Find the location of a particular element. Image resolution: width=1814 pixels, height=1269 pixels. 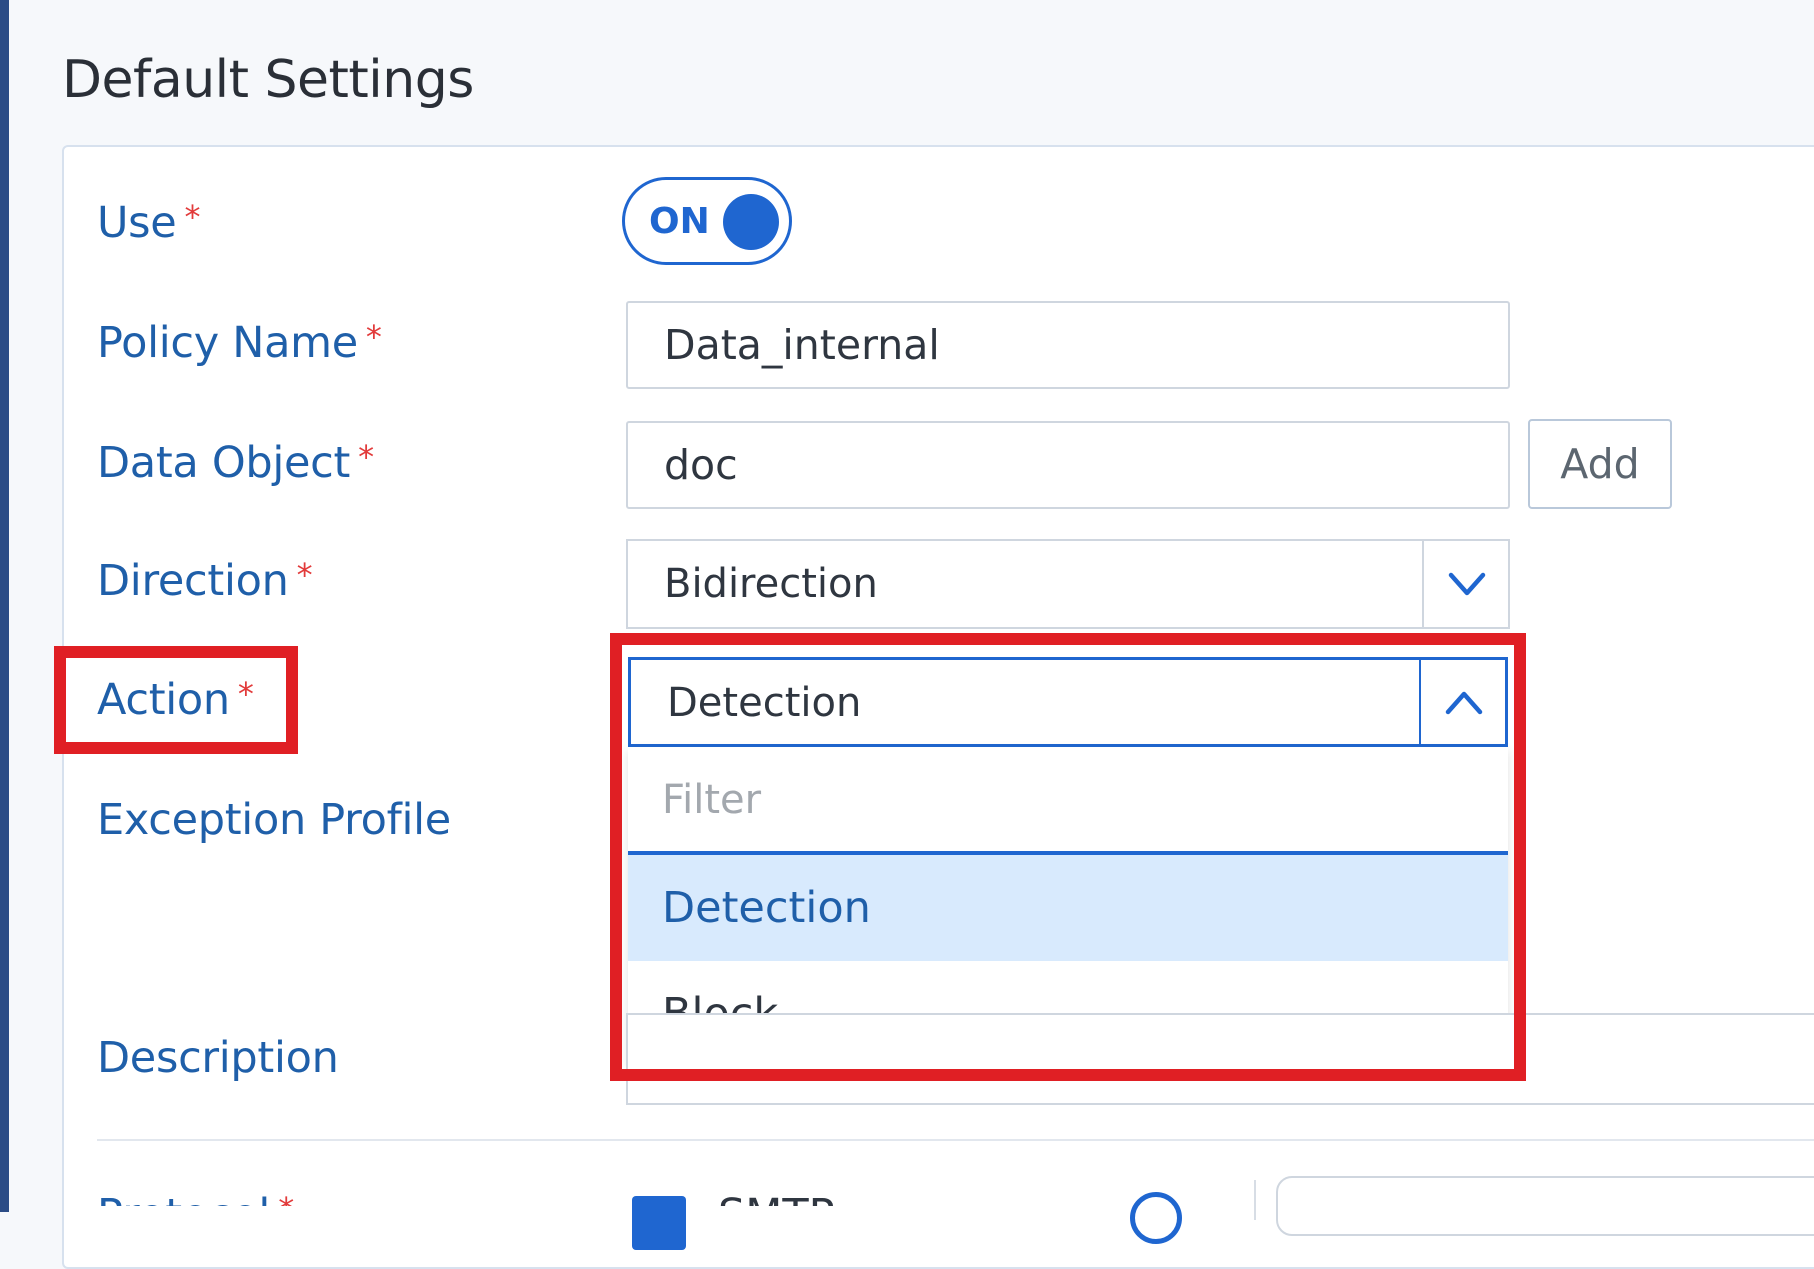

section-divider is located at coordinates (955, 1140).